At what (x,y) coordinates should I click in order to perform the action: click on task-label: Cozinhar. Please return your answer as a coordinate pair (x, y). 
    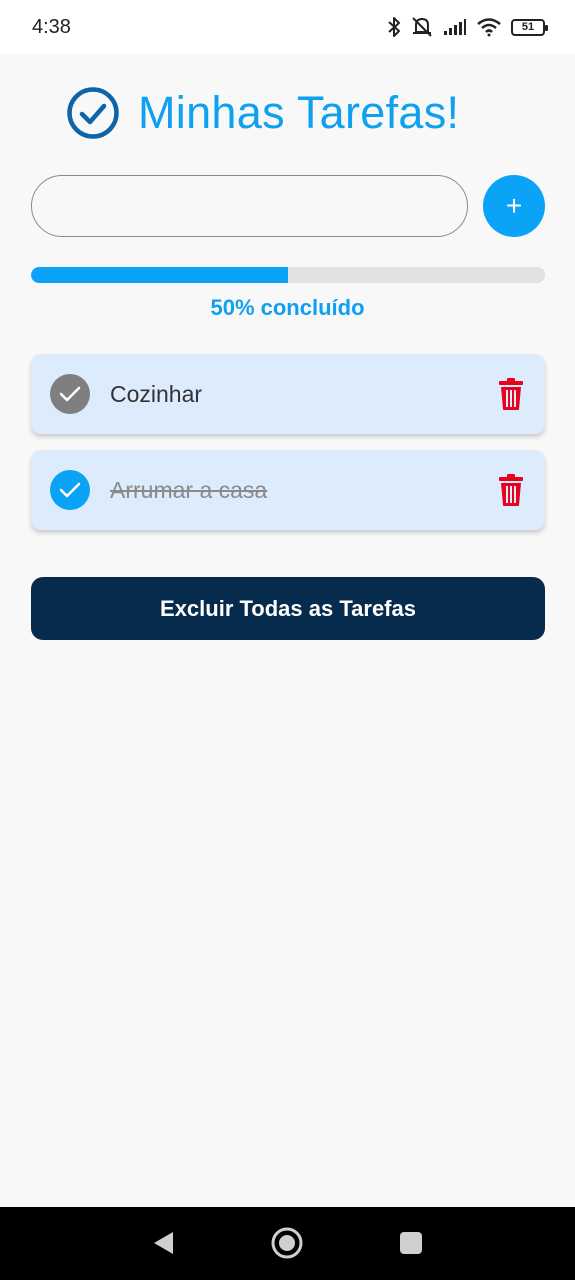
    Looking at the image, I should click on (156, 393).